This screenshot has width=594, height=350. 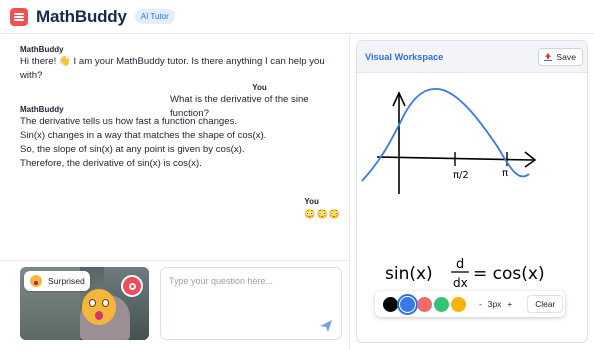 I want to click on record-icon, so click(x=132, y=286).